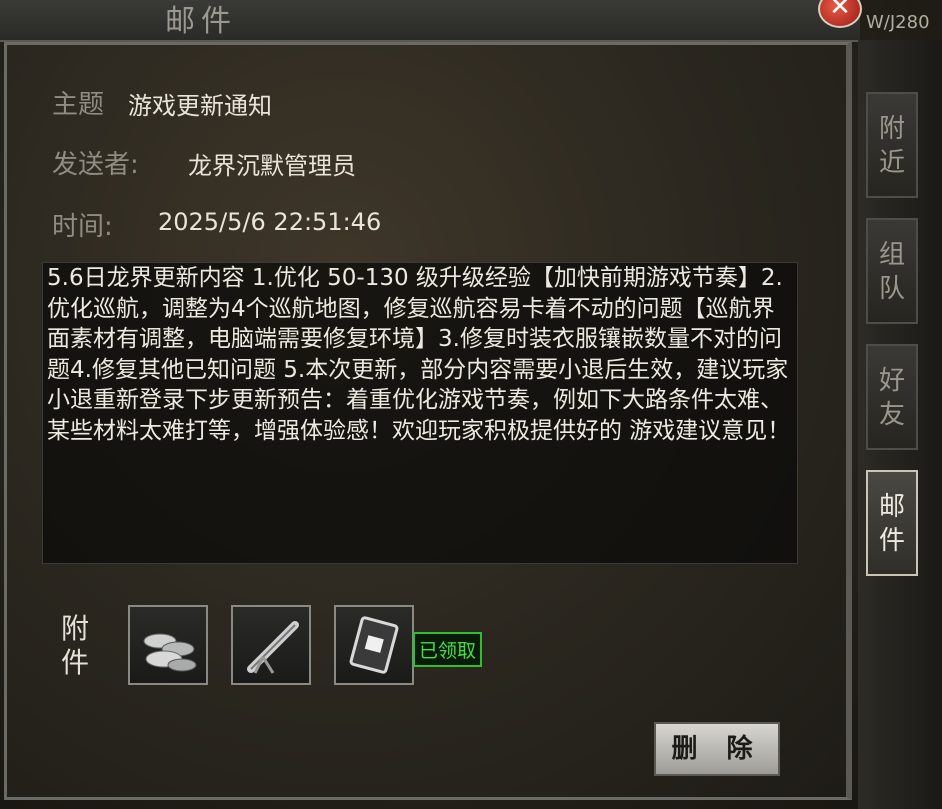 This screenshot has height=809, width=942. What do you see at coordinates (170, 652) in the screenshot?
I see `silver-ingots-icon` at bounding box center [170, 652].